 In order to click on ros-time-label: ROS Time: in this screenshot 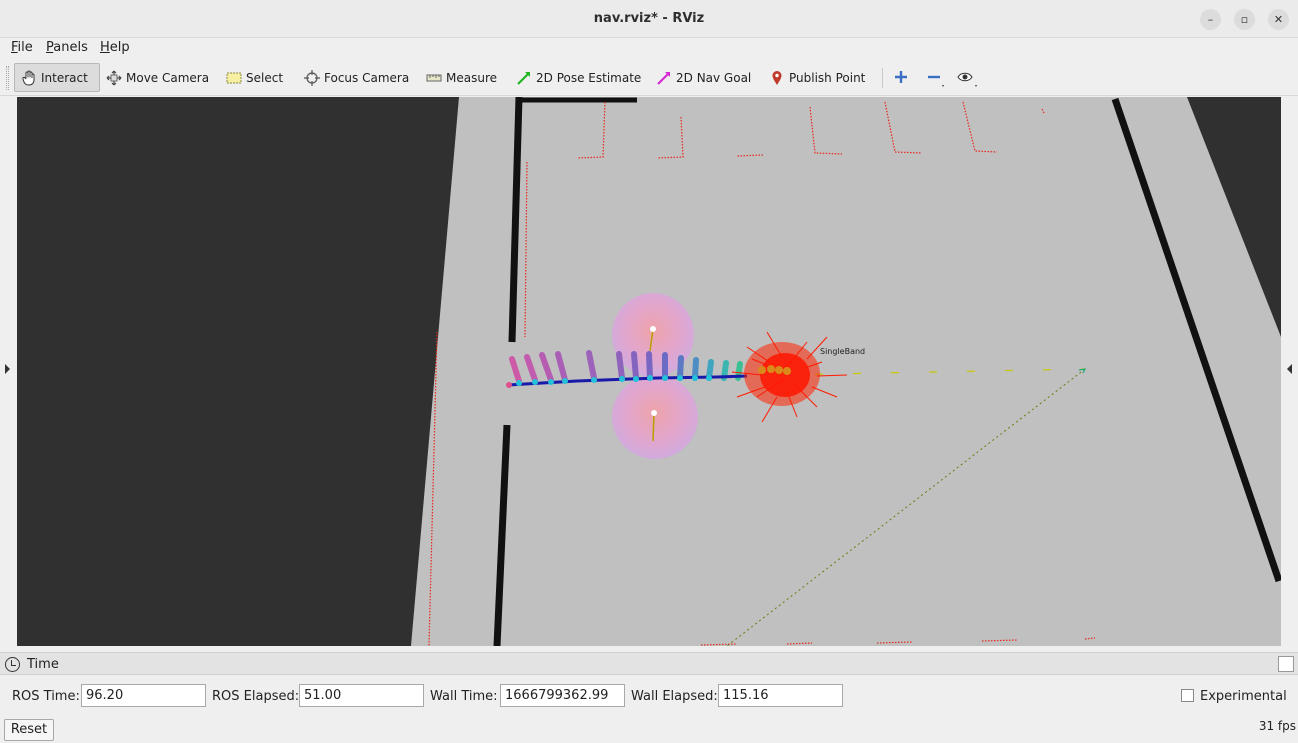, I will do `click(46, 696)`.